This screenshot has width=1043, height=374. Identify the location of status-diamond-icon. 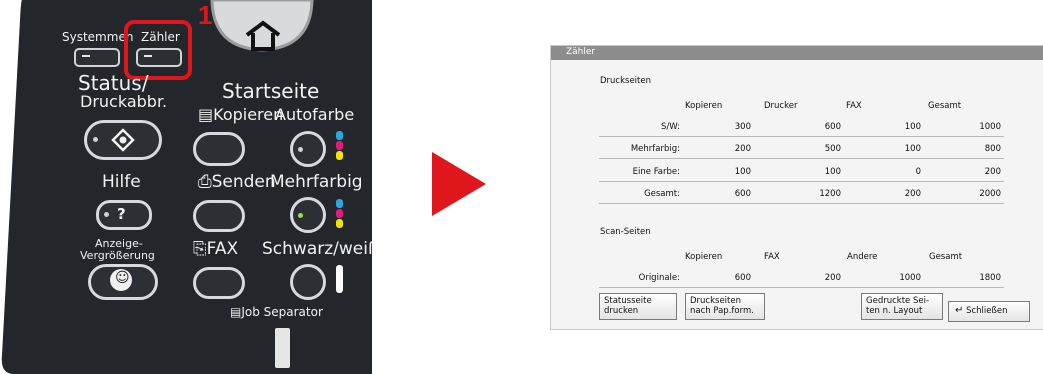
(123, 140).